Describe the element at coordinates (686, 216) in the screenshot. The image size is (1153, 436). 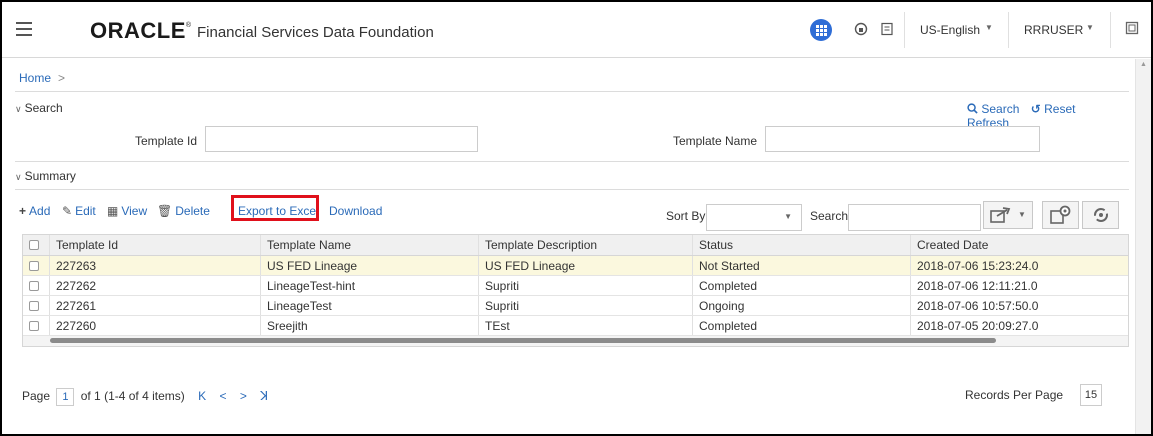
I see `sort-by-label: Sort By` at that location.